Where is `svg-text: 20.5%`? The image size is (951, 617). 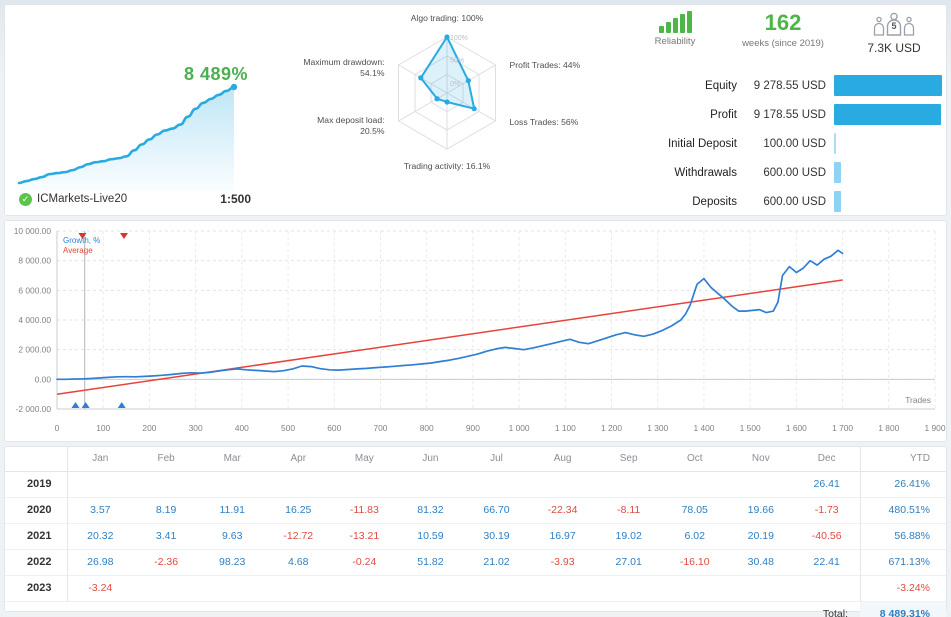
svg-text: 20.5% is located at coordinates (372, 131).